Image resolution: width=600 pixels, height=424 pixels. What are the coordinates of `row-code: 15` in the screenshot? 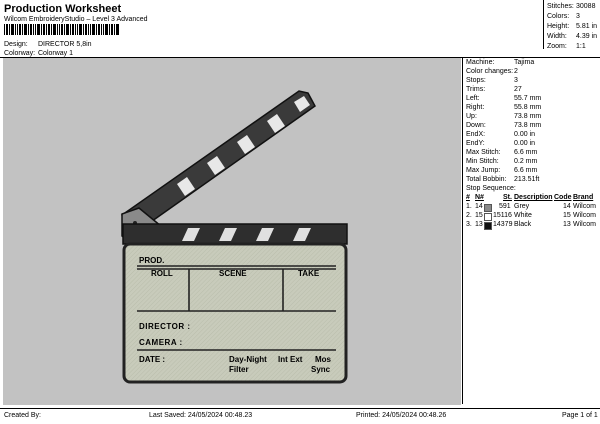 It's located at (567, 215).